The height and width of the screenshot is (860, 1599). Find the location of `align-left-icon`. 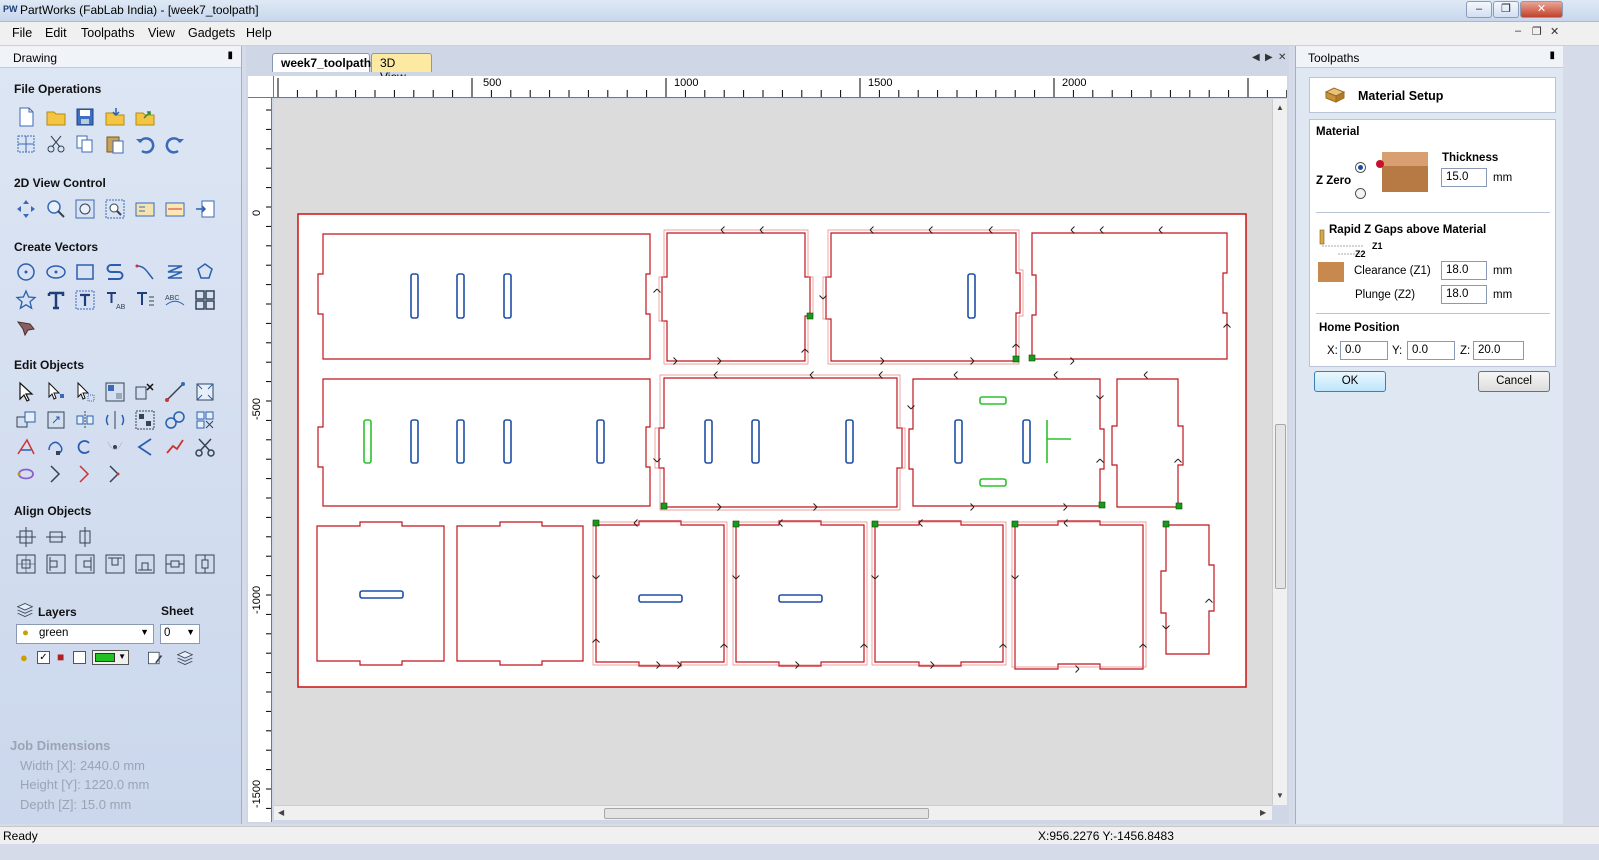

align-left-icon is located at coordinates (56, 564).